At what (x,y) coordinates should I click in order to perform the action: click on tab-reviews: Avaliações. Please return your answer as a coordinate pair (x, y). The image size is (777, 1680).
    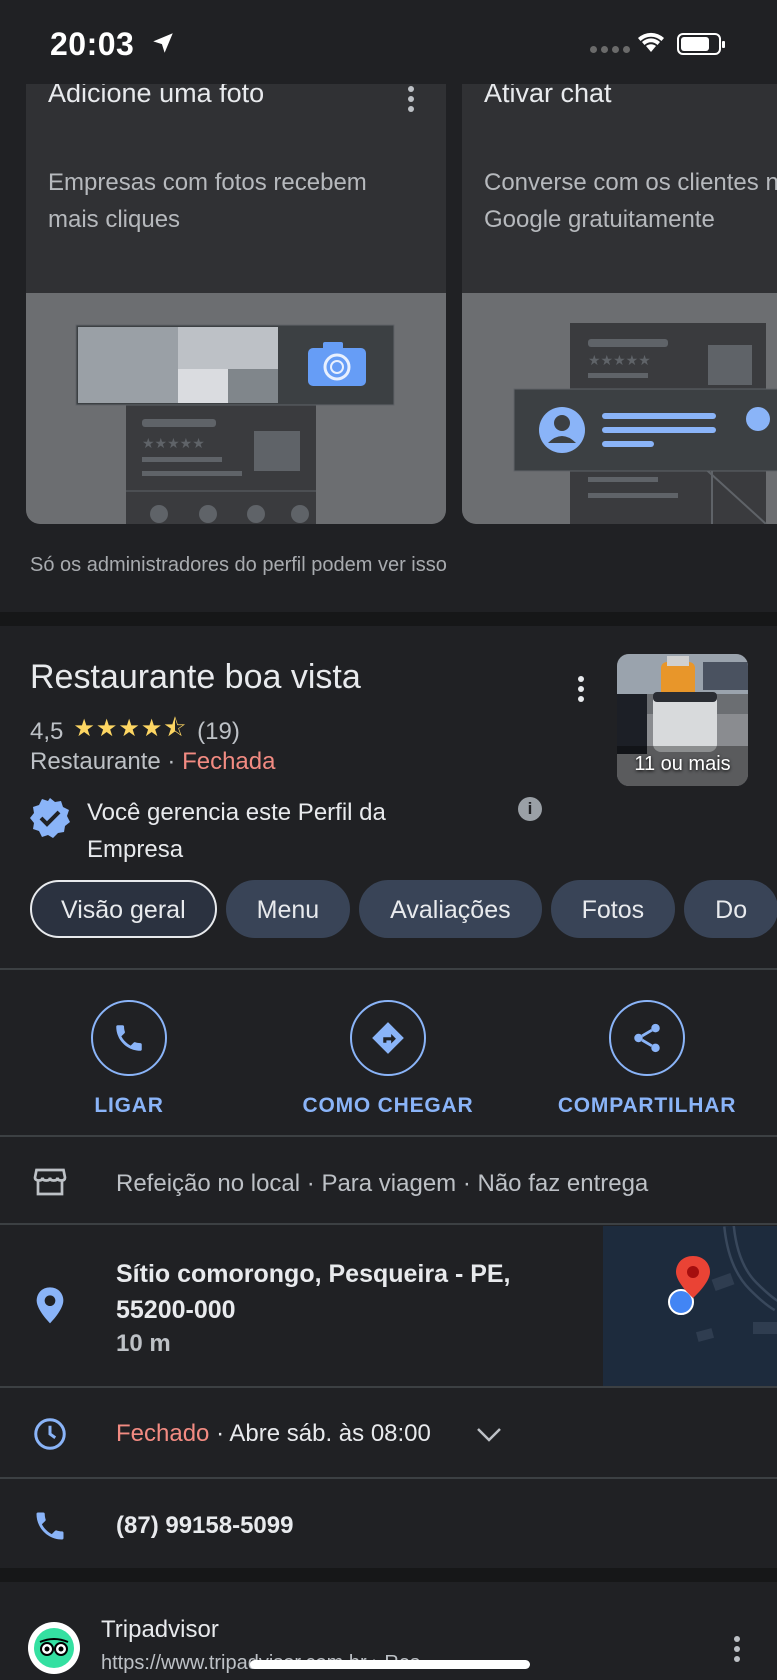
    Looking at the image, I should click on (450, 909).